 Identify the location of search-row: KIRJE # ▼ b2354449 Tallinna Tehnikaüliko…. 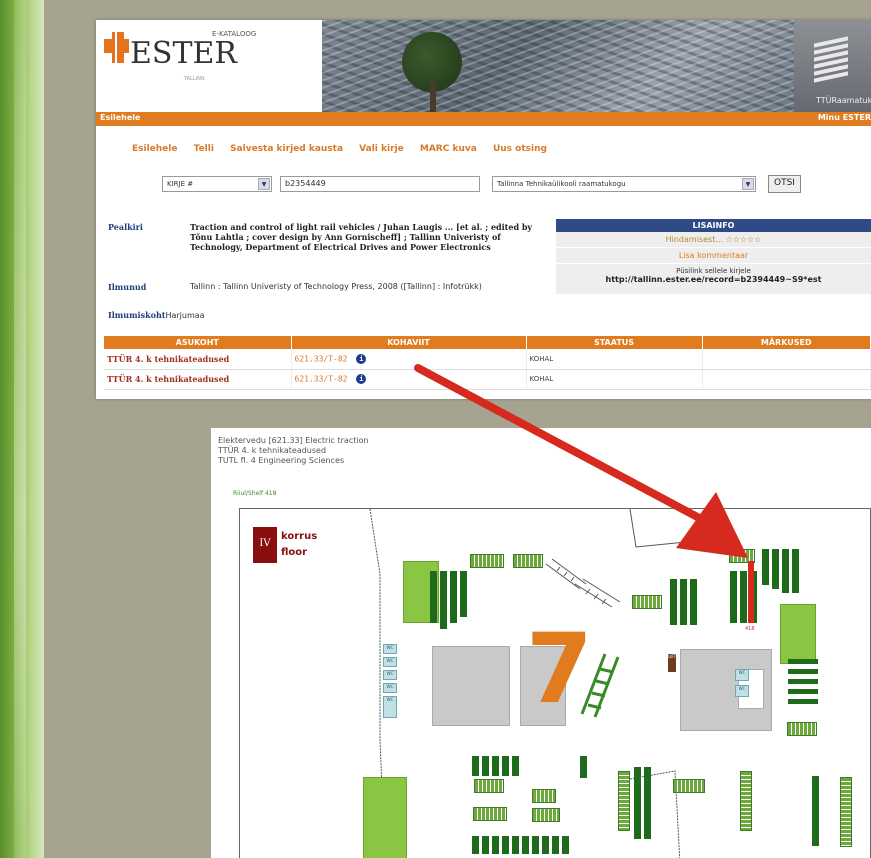
(516, 184).